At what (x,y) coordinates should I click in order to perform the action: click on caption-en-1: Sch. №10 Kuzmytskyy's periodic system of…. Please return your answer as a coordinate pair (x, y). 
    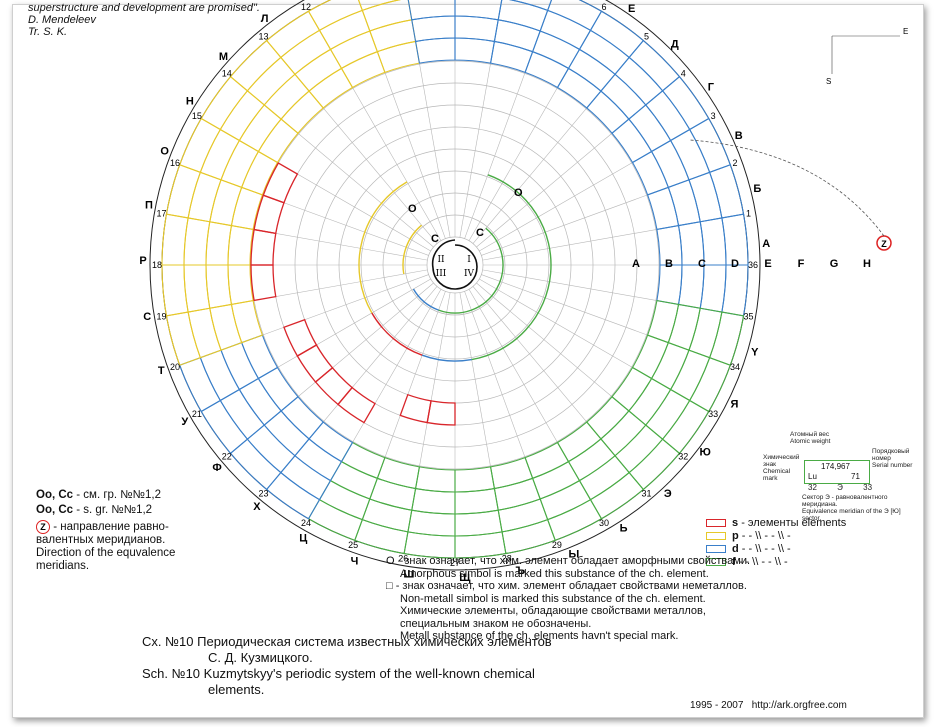
    Looking at the image, I should click on (338, 673).